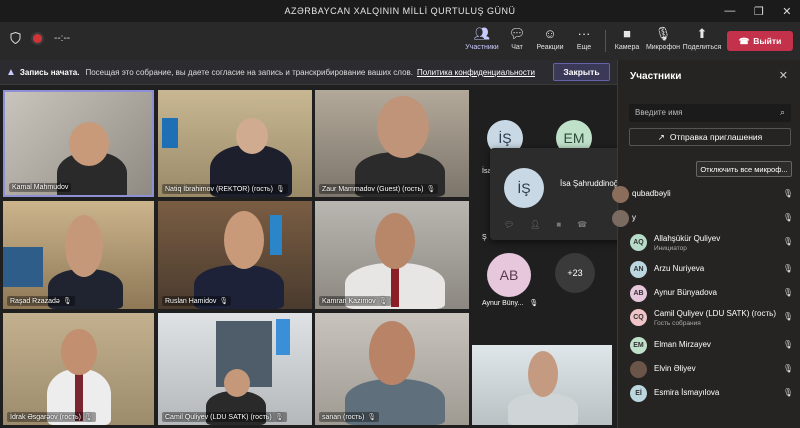  I want to click on video-tile: Kamal Mahmudov, so click(78, 143).